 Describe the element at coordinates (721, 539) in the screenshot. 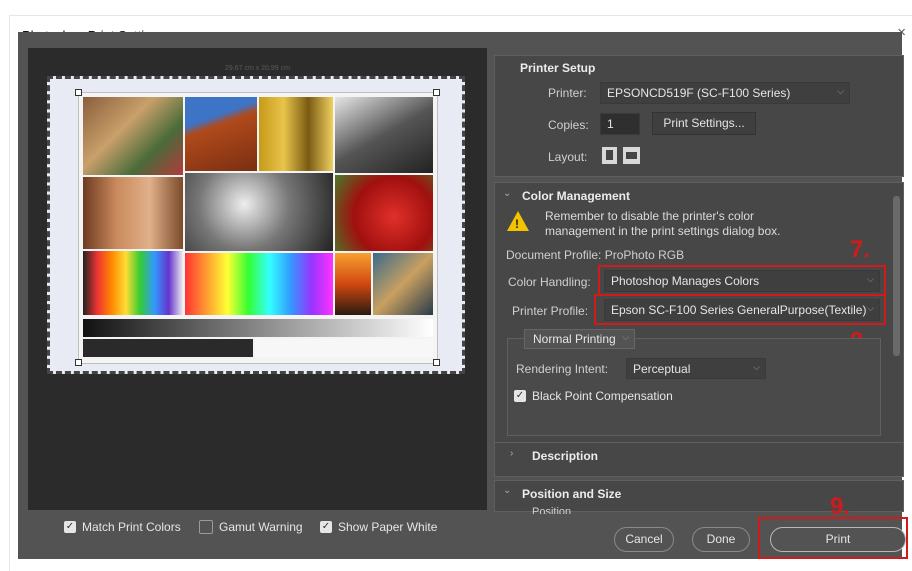

I see `done-button: Done` at that location.